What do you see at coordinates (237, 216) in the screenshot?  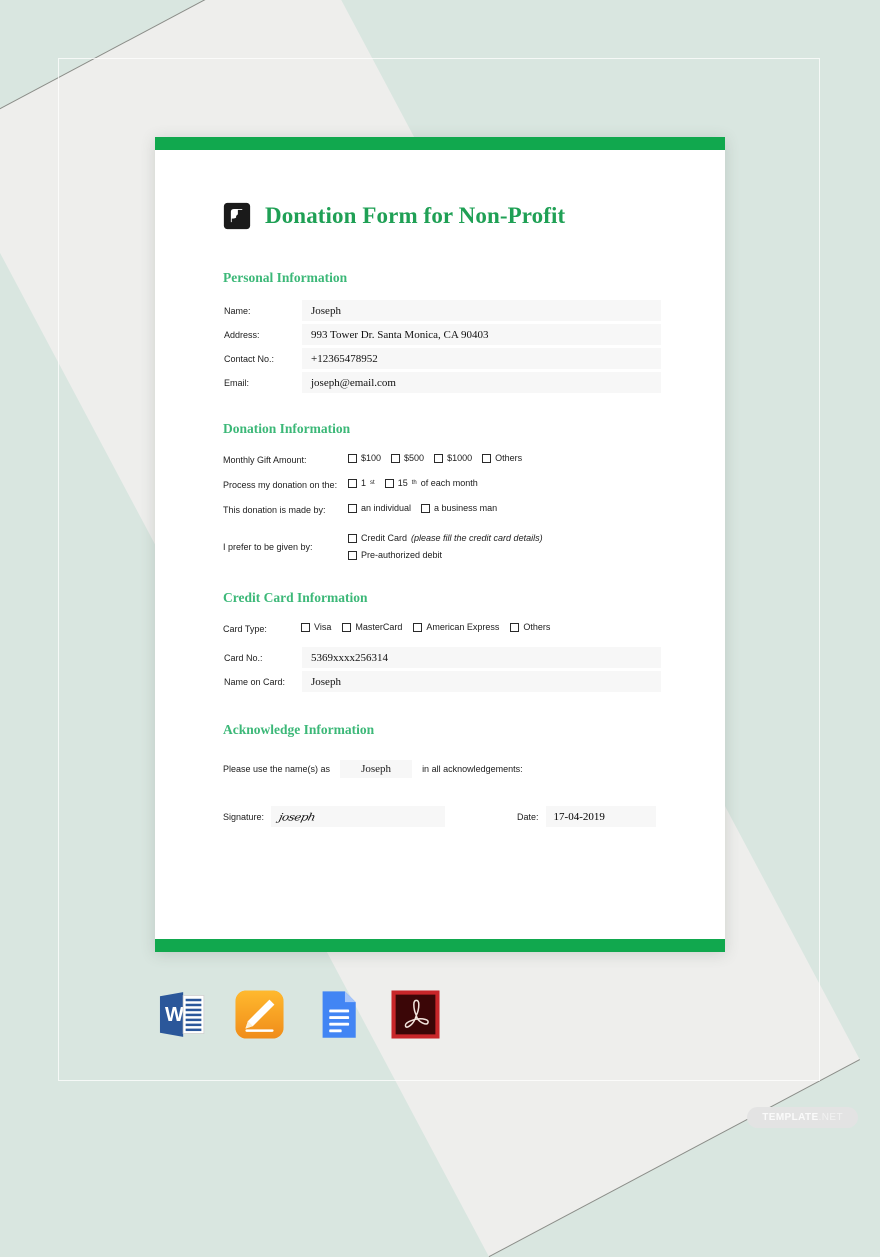 I see `leaf-square-logo-icon` at bounding box center [237, 216].